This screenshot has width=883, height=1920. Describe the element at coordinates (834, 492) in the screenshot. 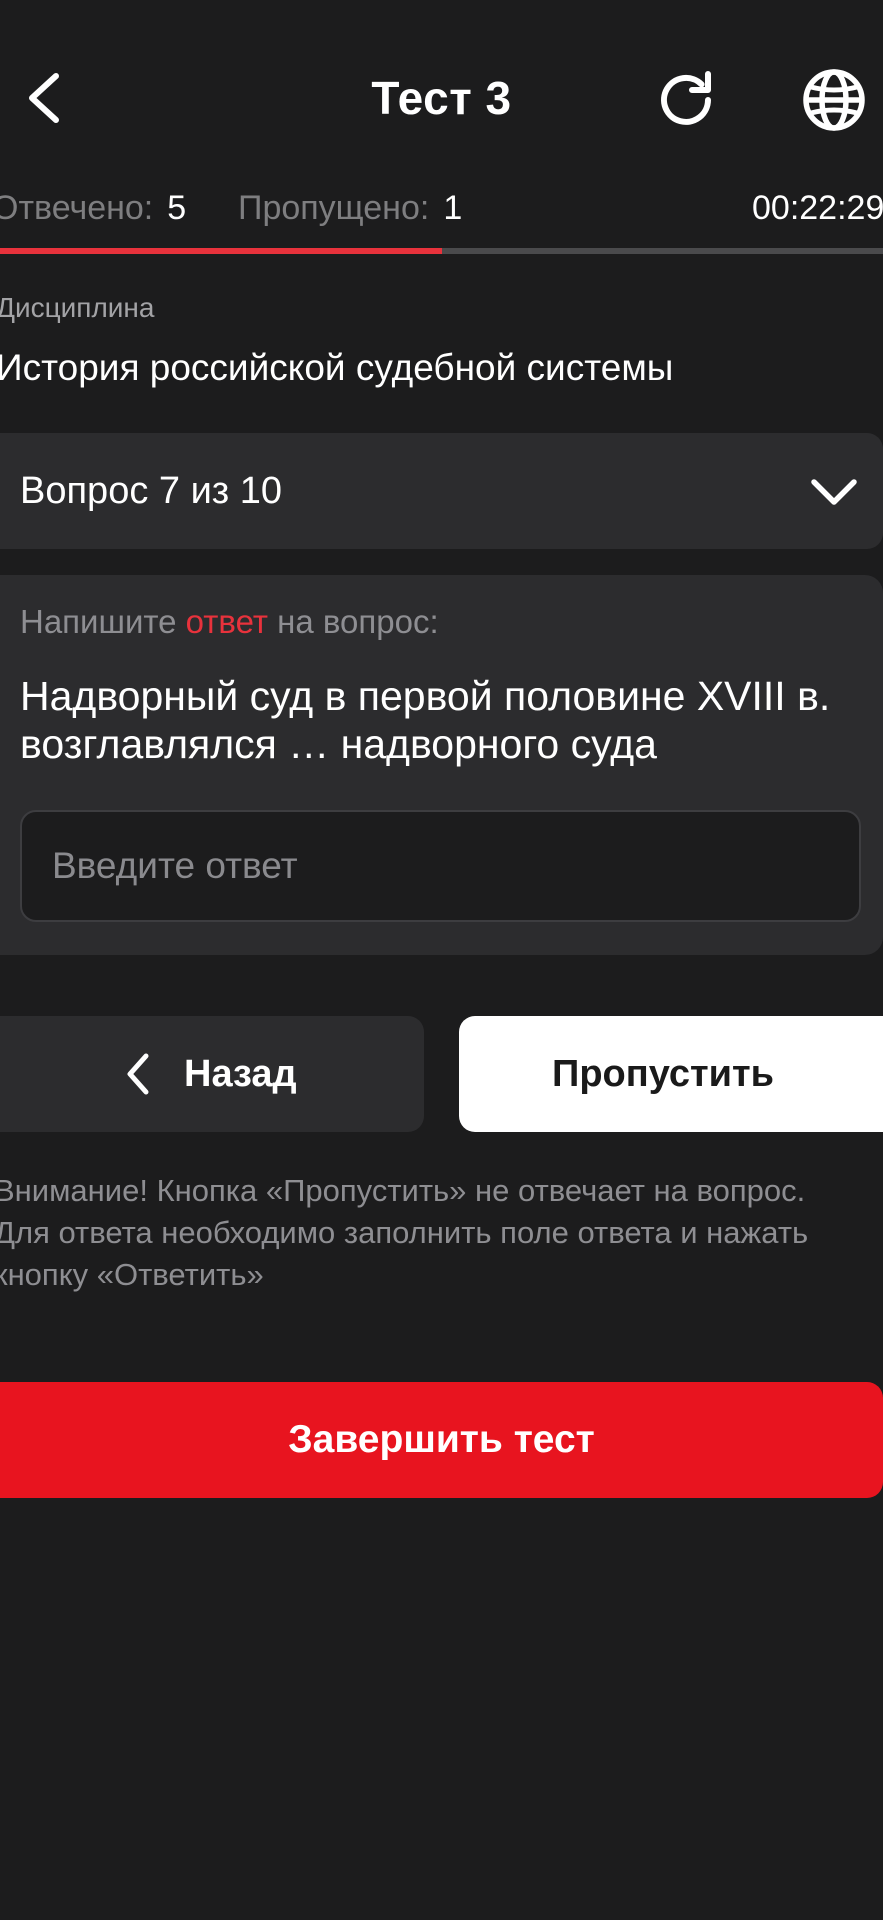

I see `chevron-down-icon` at that location.